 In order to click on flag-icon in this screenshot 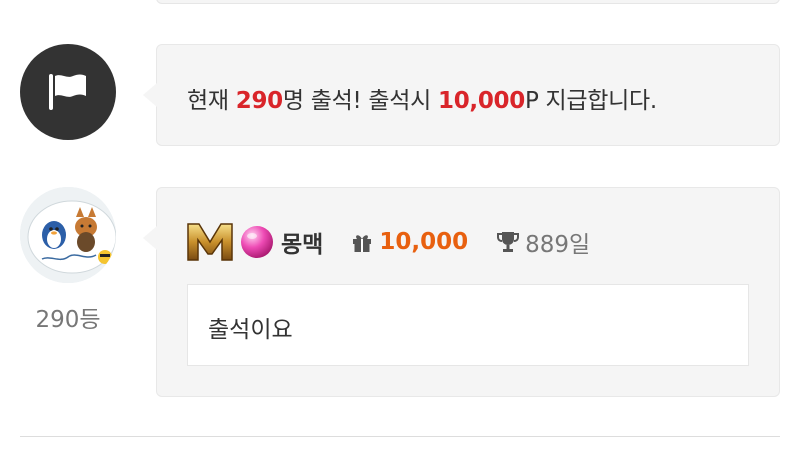, I will do `click(67, 92)`.